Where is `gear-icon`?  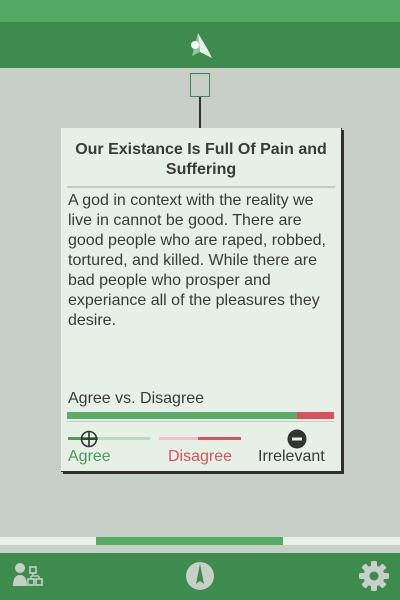
gear-icon is located at coordinates (374, 576).